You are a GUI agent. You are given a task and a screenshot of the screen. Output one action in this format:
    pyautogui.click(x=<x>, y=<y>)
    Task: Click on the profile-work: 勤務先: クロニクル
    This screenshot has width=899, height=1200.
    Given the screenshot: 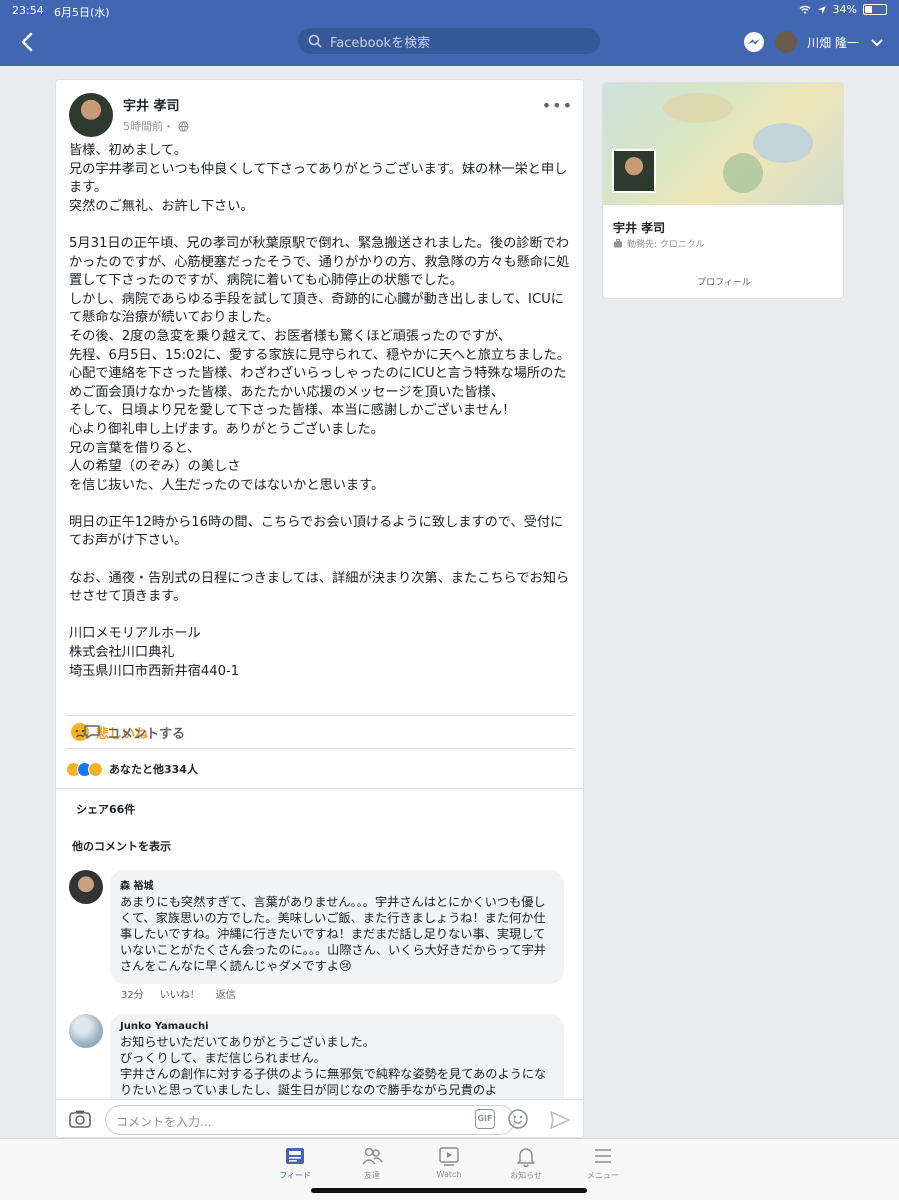 What is the action you would take?
    pyautogui.click(x=659, y=243)
    